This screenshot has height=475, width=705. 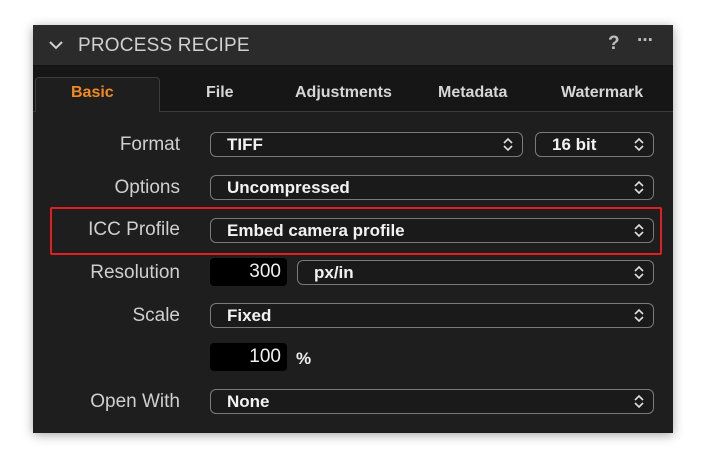 What do you see at coordinates (304, 358) in the screenshot?
I see `scale-percent-unit: %` at bounding box center [304, 358].